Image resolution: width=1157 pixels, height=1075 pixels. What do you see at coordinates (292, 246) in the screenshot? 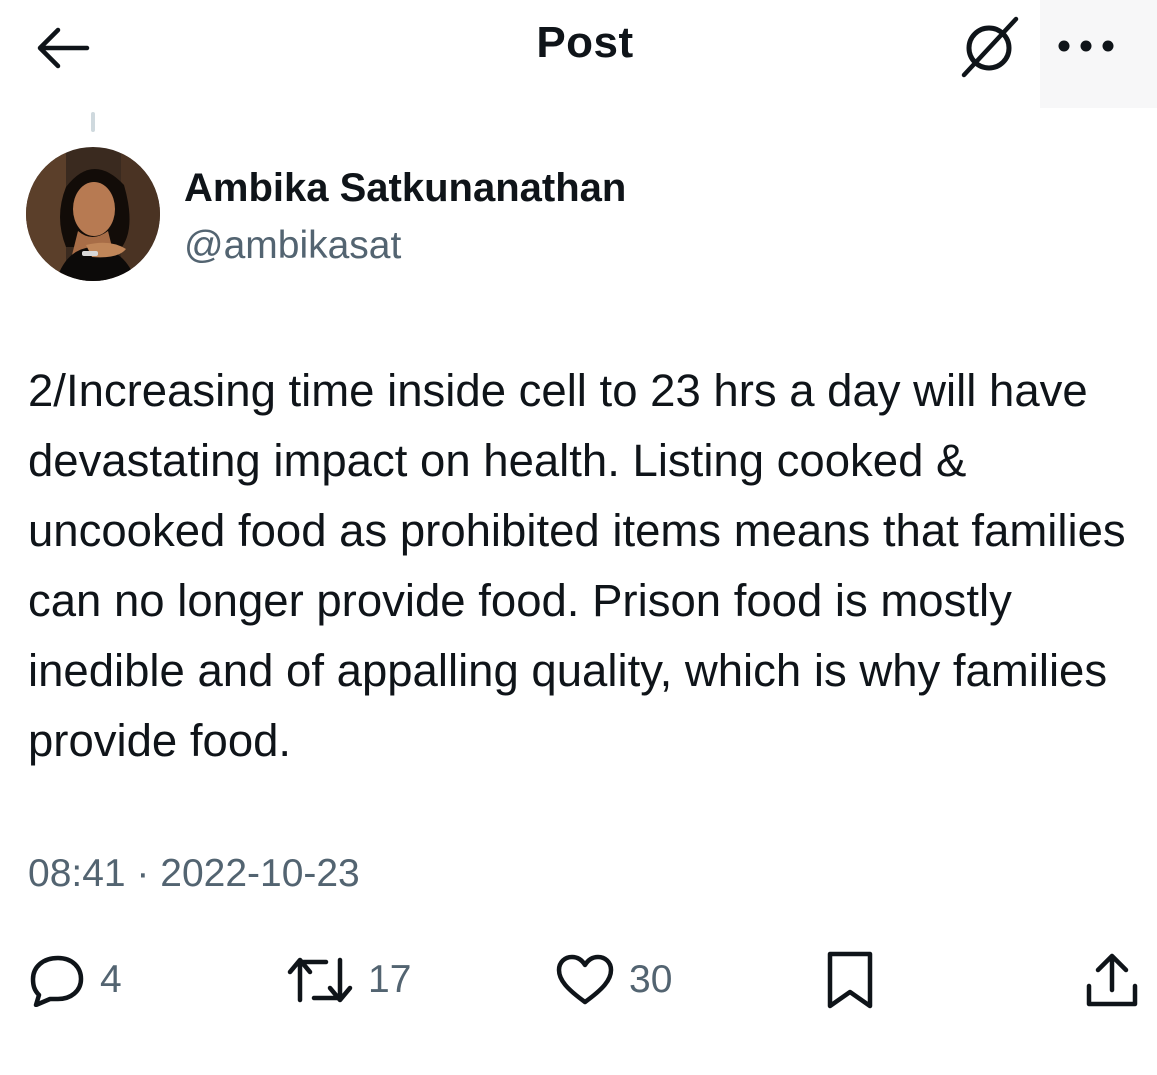
I see `author-handle: @ambikasat` at bounding box center [292, 246].